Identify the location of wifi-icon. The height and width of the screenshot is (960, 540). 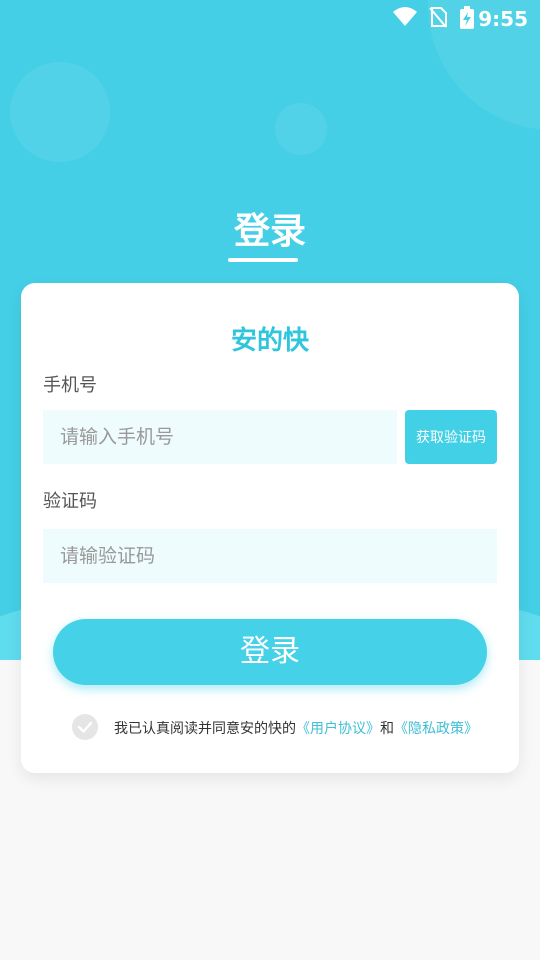
(405, 16).